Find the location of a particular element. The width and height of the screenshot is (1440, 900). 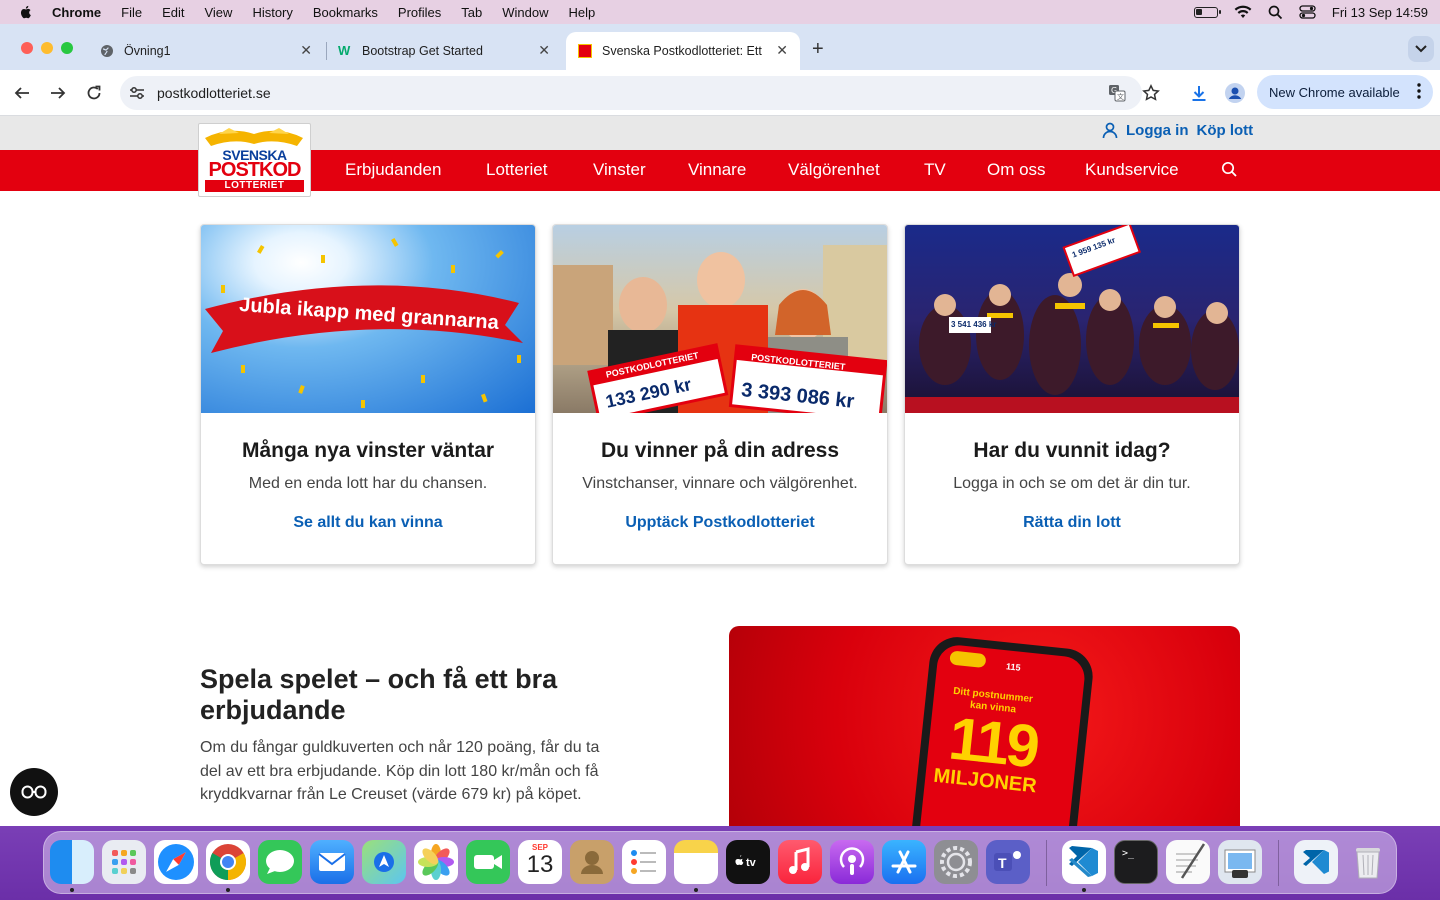

apple-logo-icon is located at coordinates (26, 12).